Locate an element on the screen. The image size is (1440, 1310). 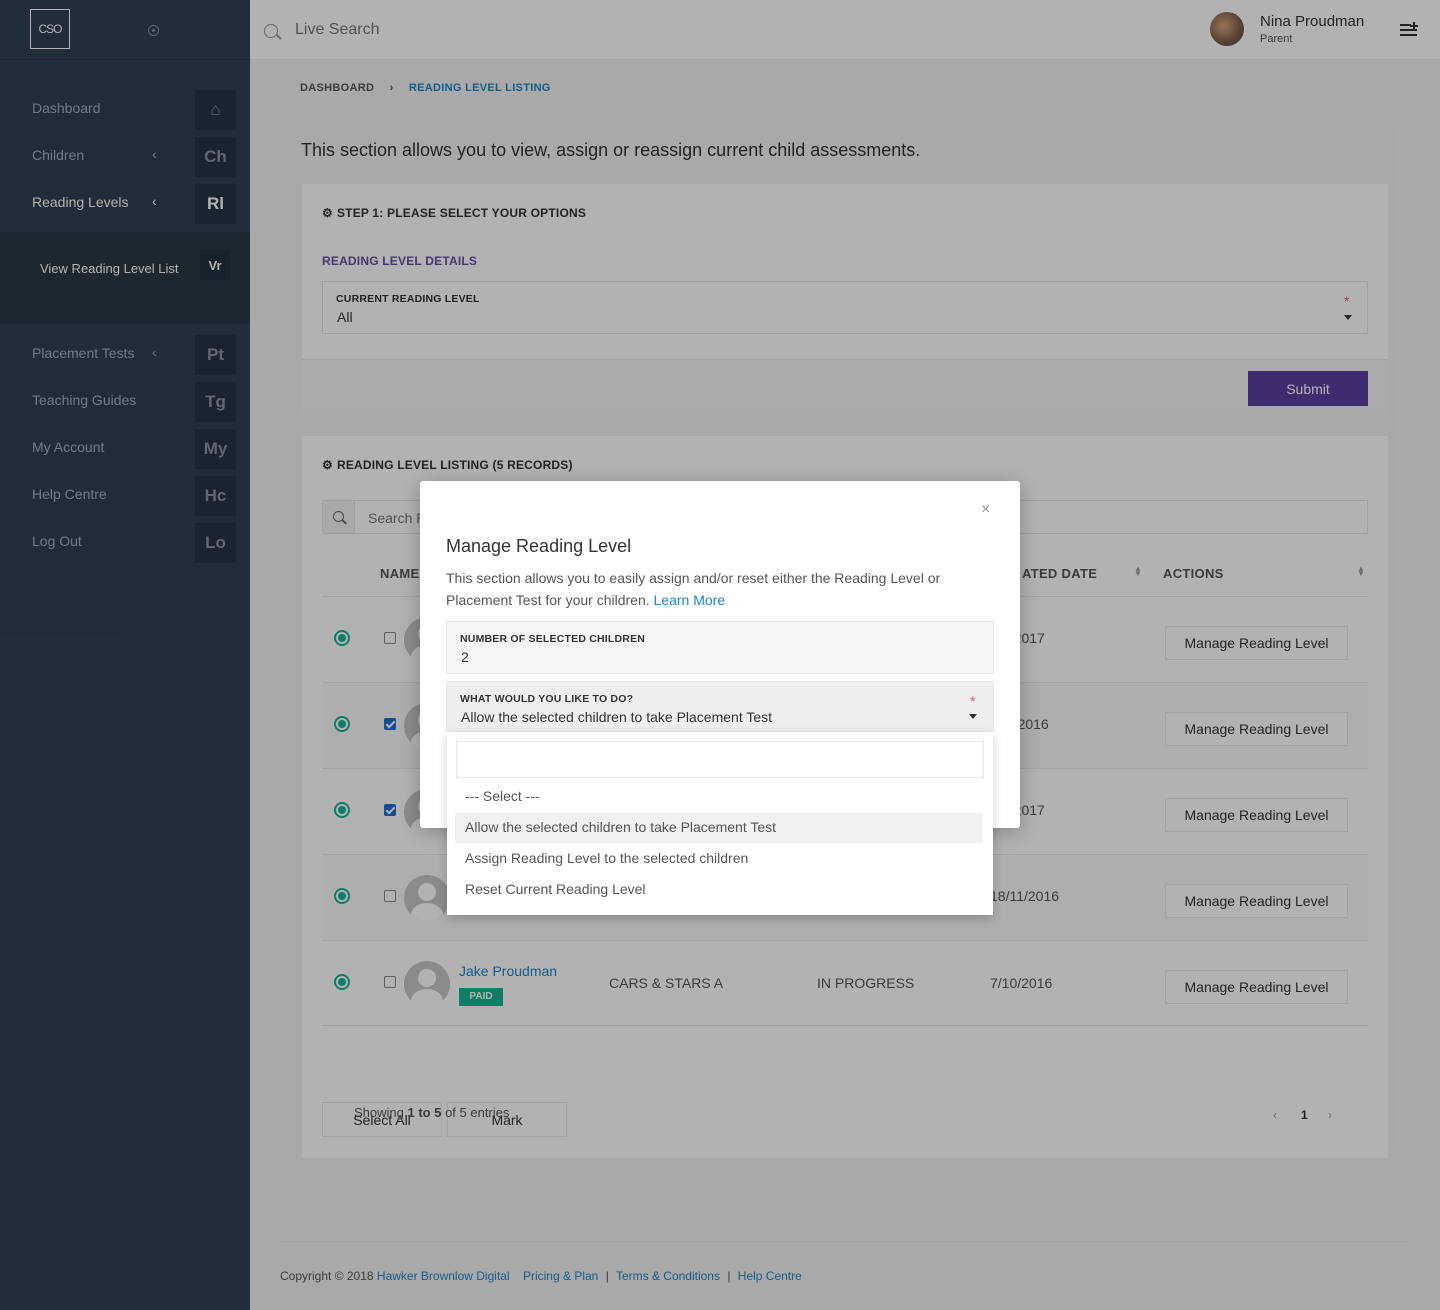
required-asterisk: * is located at coordinates (973, 701).